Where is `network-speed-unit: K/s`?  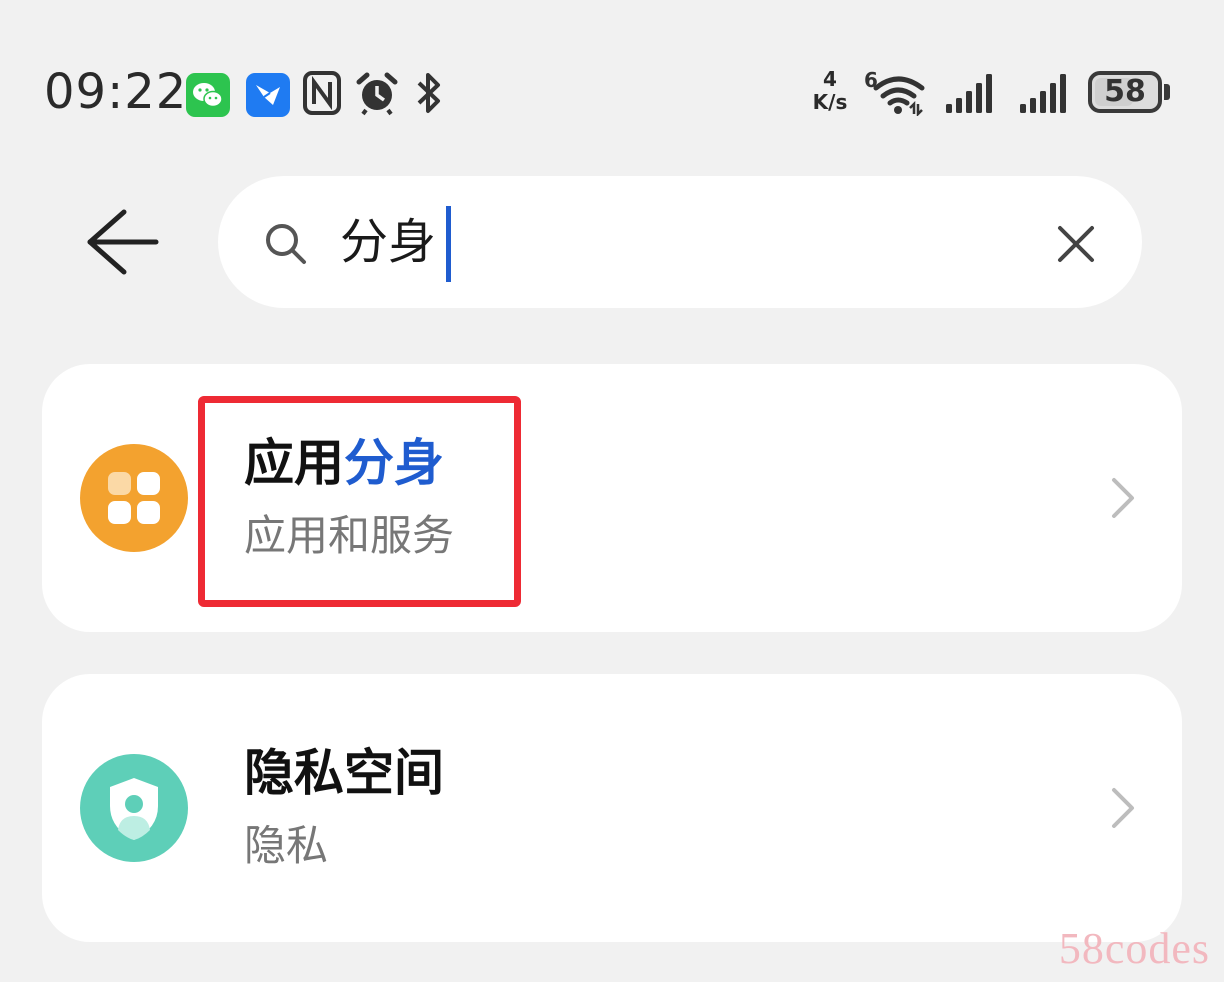
network-speed-unit: K/s is located at coordinates (830, 102).